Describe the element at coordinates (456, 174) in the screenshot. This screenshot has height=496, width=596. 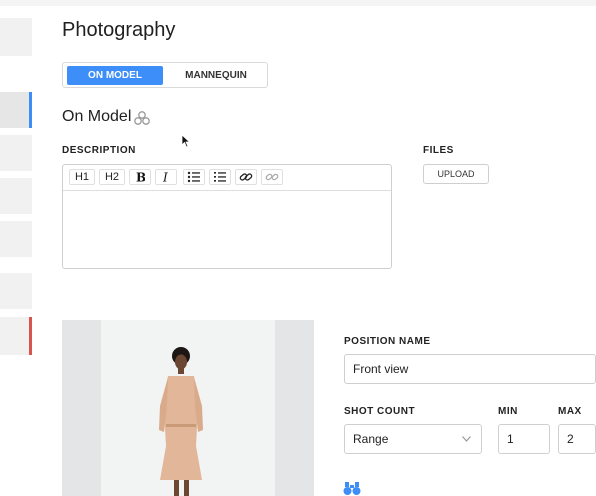
I see `upload-button: UPLOAD` at that location.